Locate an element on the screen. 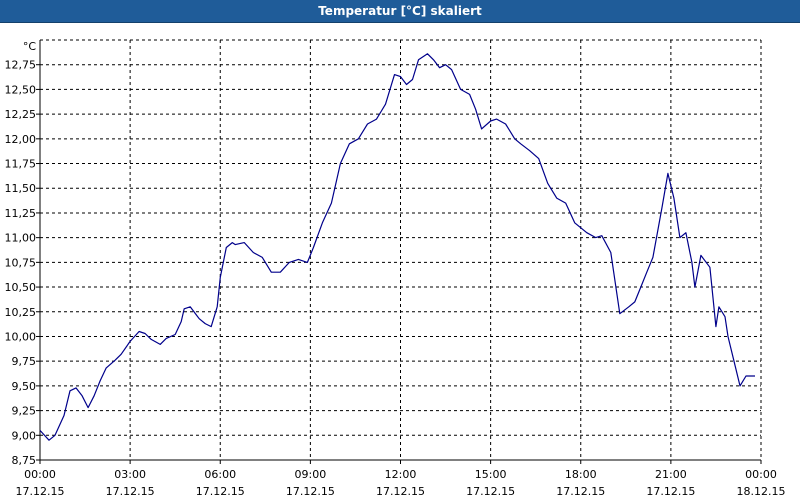  x-tick-time-label: 09:00 is located at coordinates (311, 474).